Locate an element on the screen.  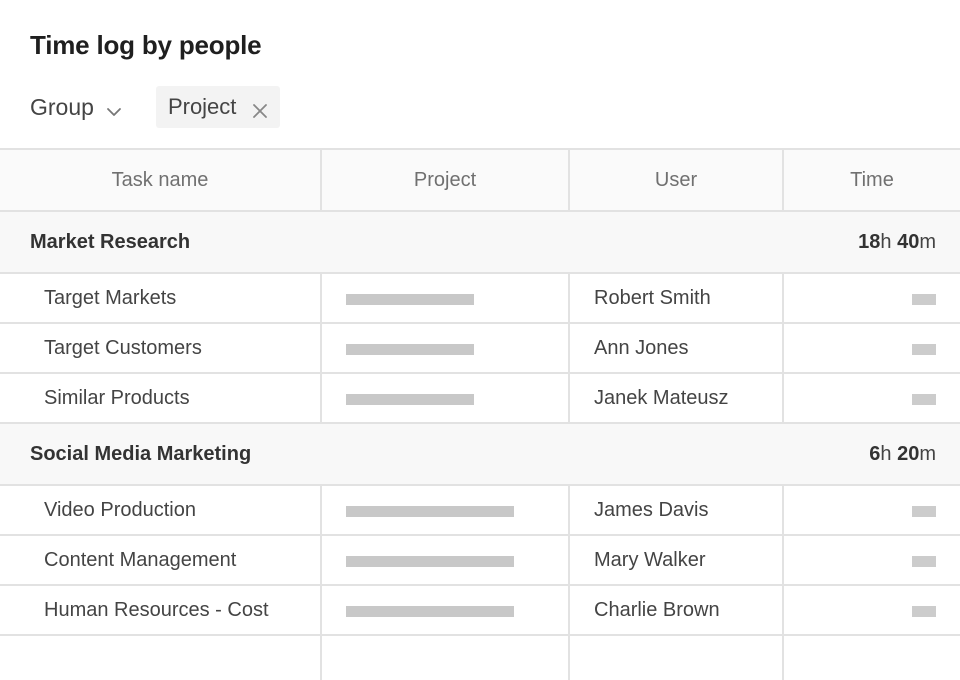
task-name: Target Customers is located at coordinates (123, 347).